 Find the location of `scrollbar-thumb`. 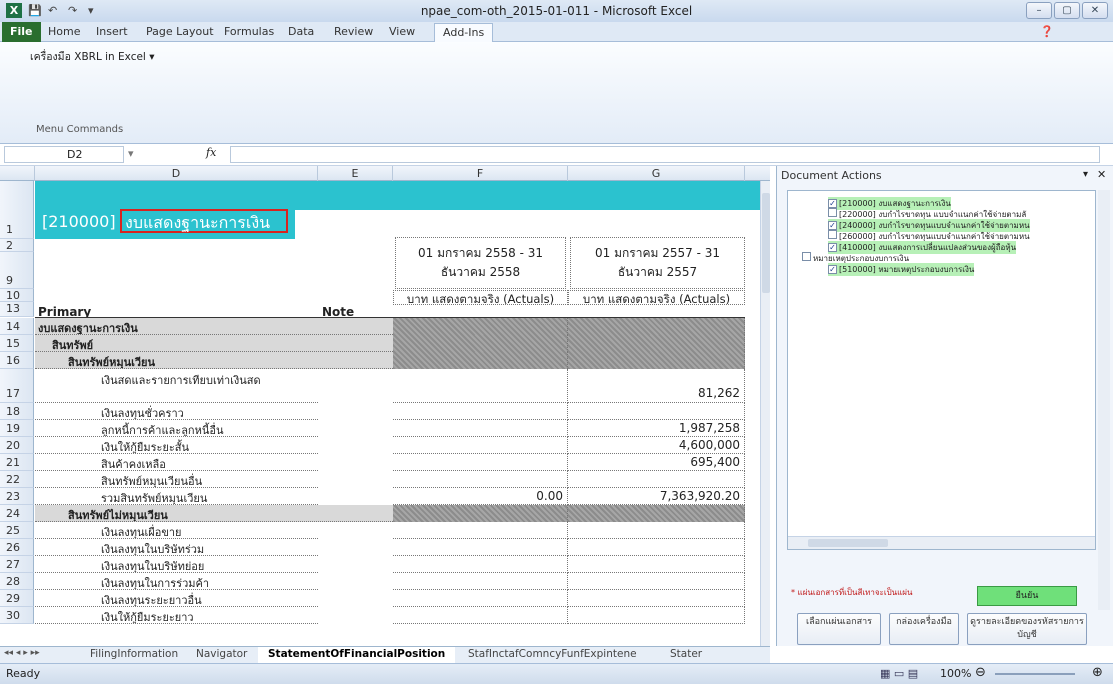

scrollbar-thumb is located at coordinates (766, 243).